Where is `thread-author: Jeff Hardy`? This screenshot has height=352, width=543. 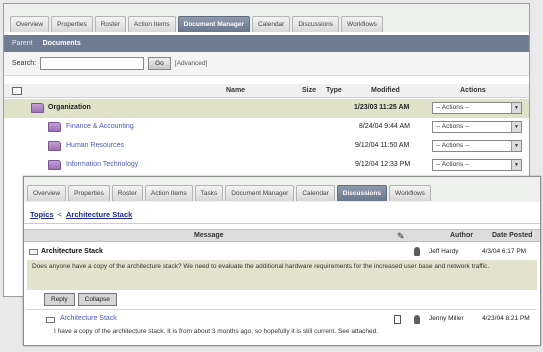
thread-author: Jeff Hardy is located at coordinates (444, 251).